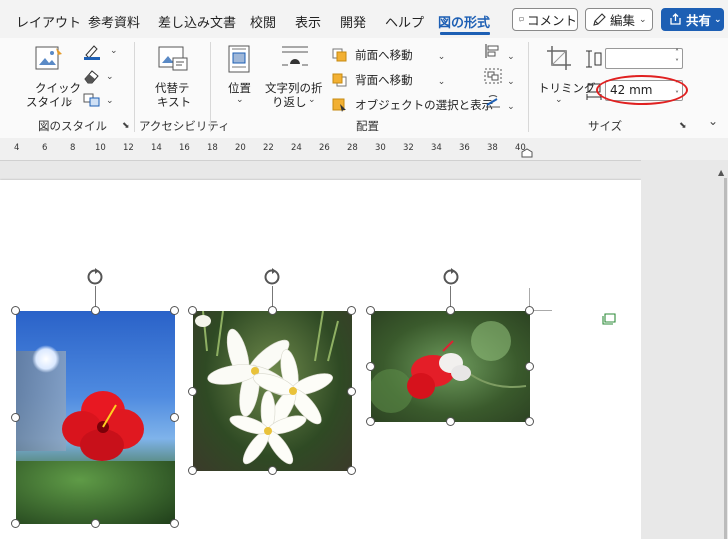 Image resolution: width=728 pixels, height=539 pixels. Describe the element at coordinates (699, 20) in the screenshot. I see `share-label: 共有` at that location.